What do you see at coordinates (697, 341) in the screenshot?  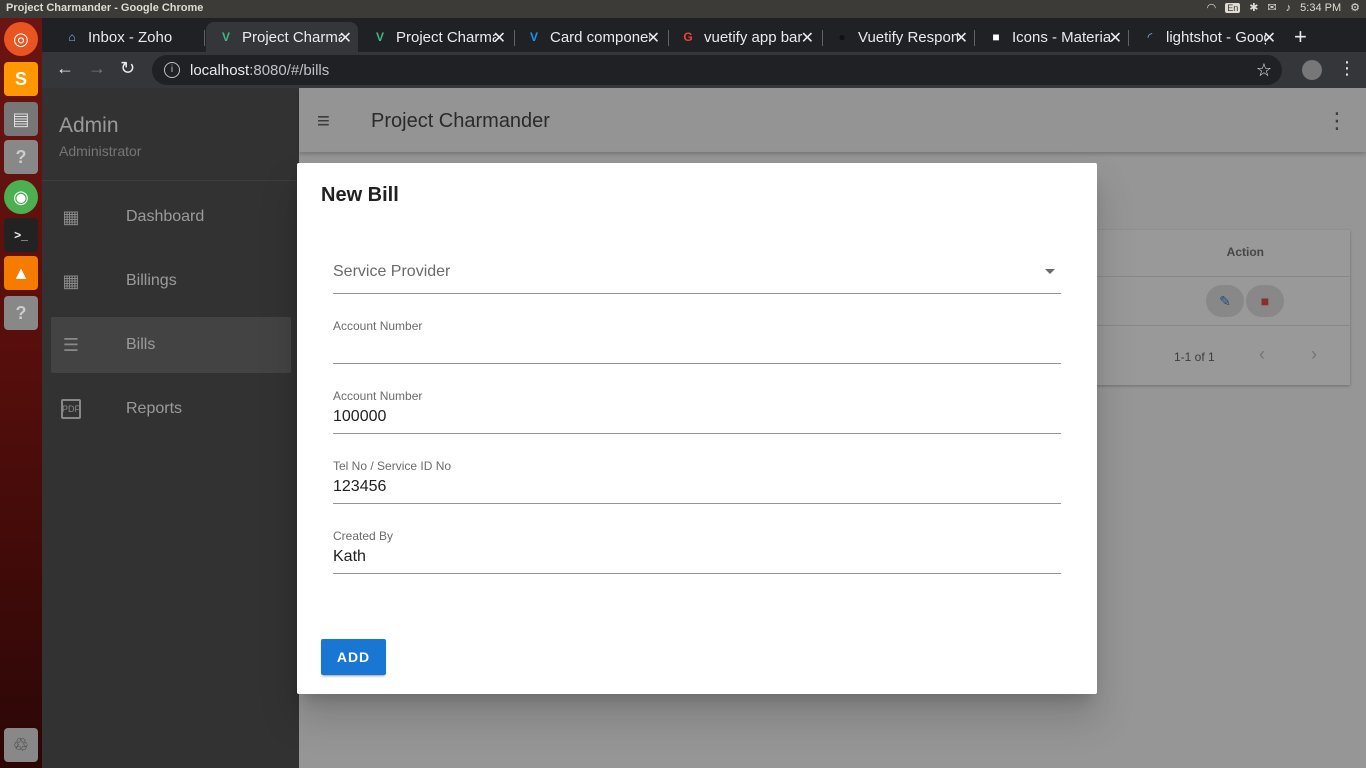 I see `account-number-field-empty: Account Number` at bounding box center [697, 341].